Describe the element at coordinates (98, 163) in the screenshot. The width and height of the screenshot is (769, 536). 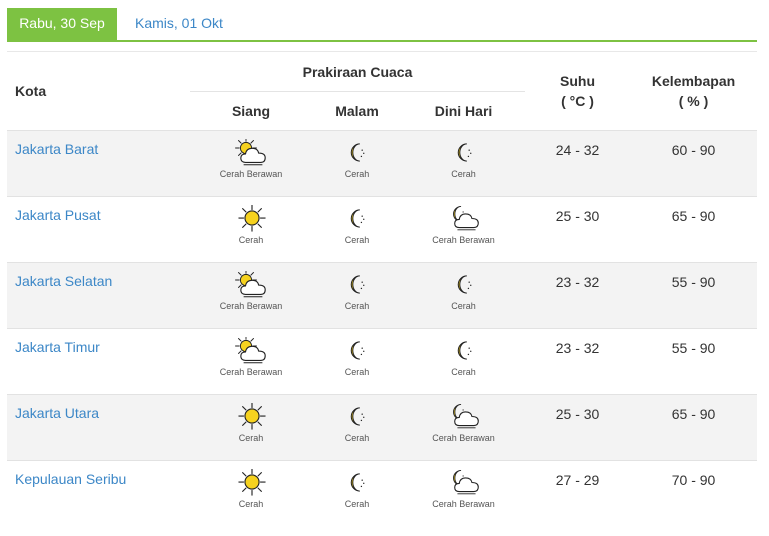
I see `city-link: Jakarta Barat` at that location.